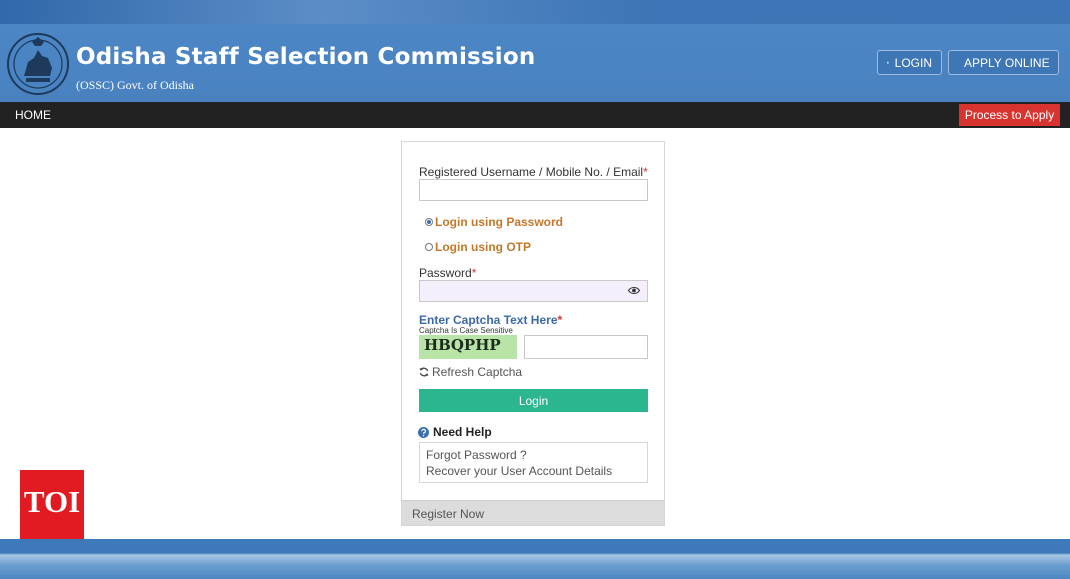 Image resolution: width=1070 pixels, height=579 pixels. Describe the element at coordinates (533, 291) in the screenshot. I see `password-field` at that location.